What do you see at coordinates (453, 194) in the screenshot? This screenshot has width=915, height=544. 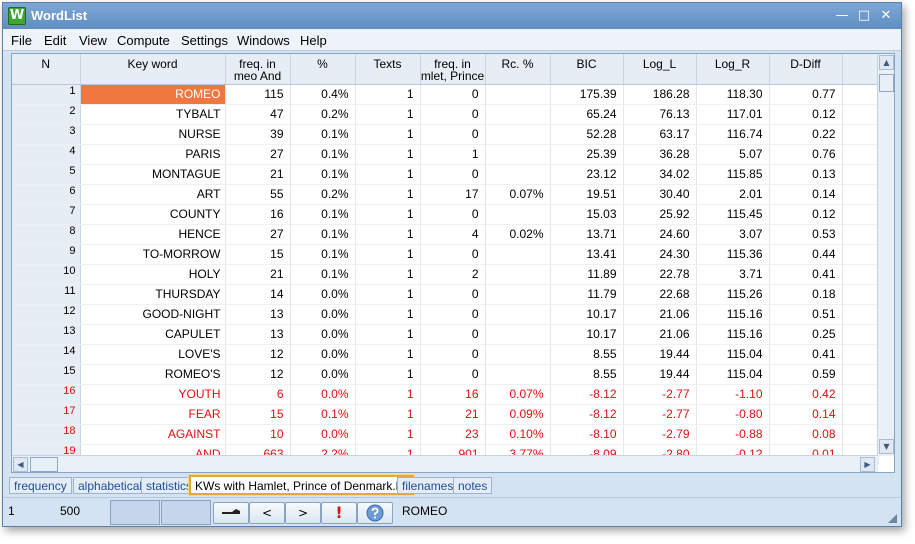 I see `cell-freq-hamlet: 17` at bounding box center [453, 194].